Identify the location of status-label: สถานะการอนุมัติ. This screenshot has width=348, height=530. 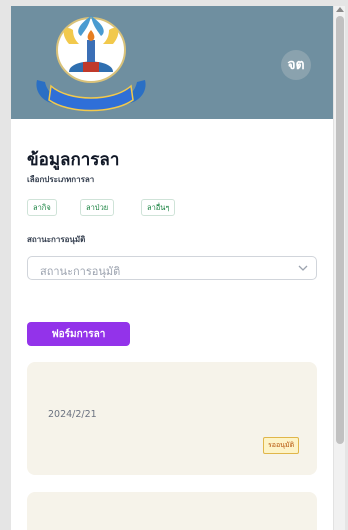
(56, 239).